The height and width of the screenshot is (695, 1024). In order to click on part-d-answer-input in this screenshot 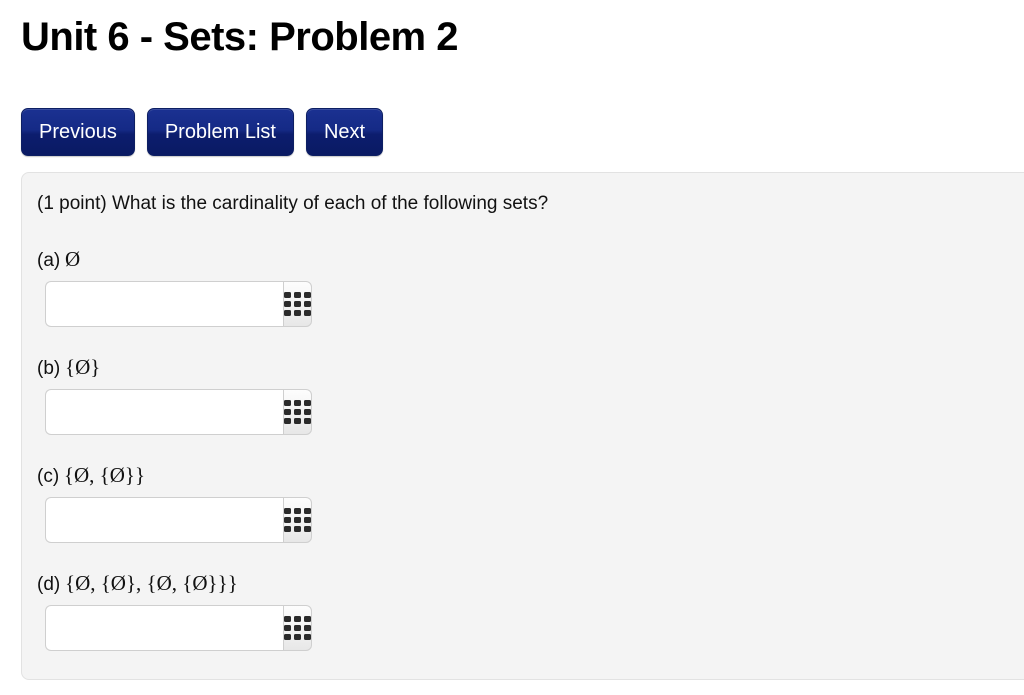, I will do `click(164, 628)`.